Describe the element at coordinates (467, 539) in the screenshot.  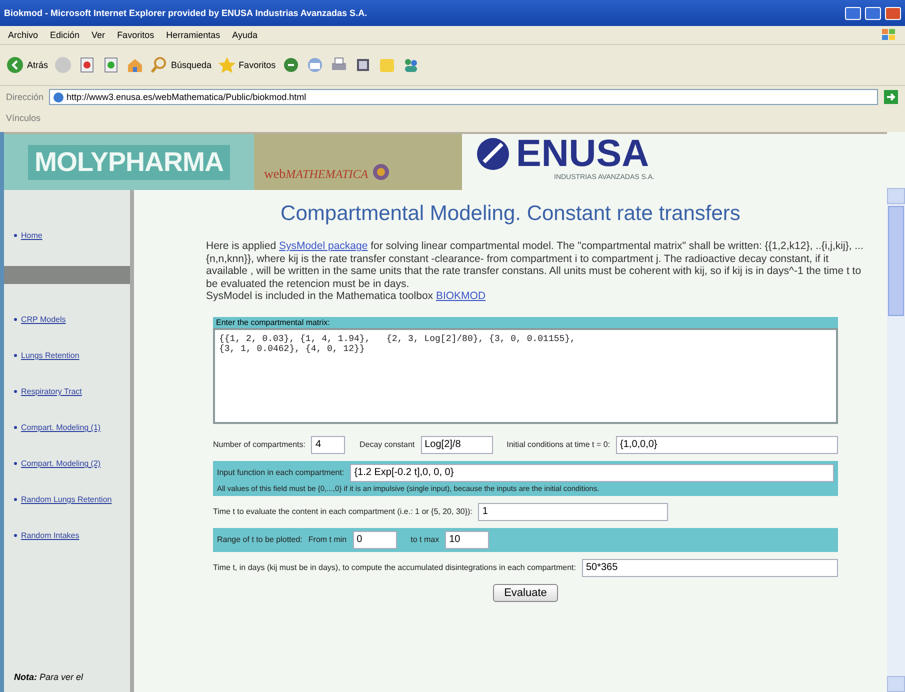
I see `to-field: 10` at that location.